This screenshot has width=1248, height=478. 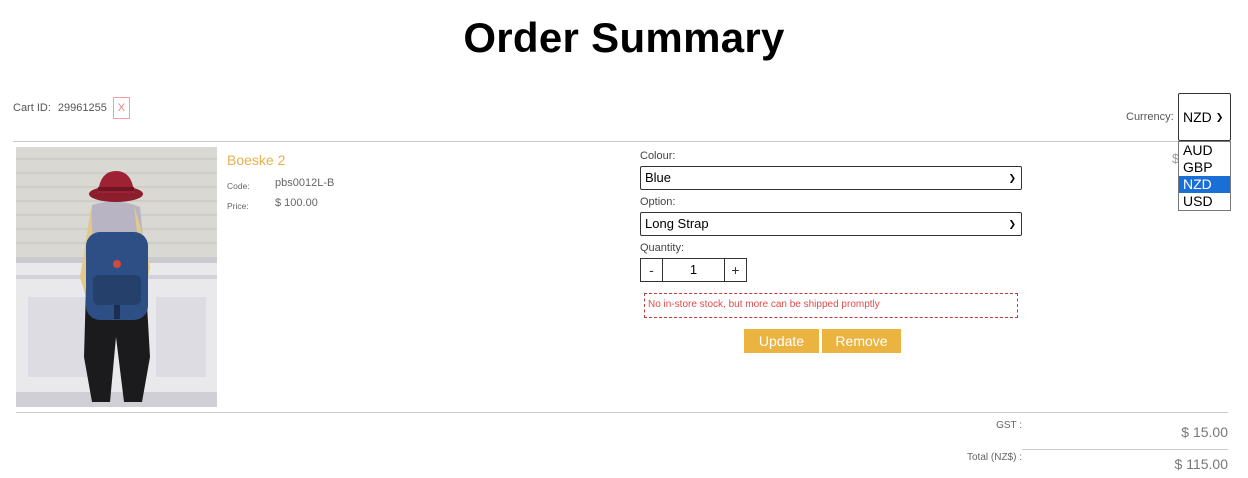 What do you see at coordinates (1204, 432) in the screenshot?
I see `gst-value: $ 15.00` at bounding box center [1204, 432].